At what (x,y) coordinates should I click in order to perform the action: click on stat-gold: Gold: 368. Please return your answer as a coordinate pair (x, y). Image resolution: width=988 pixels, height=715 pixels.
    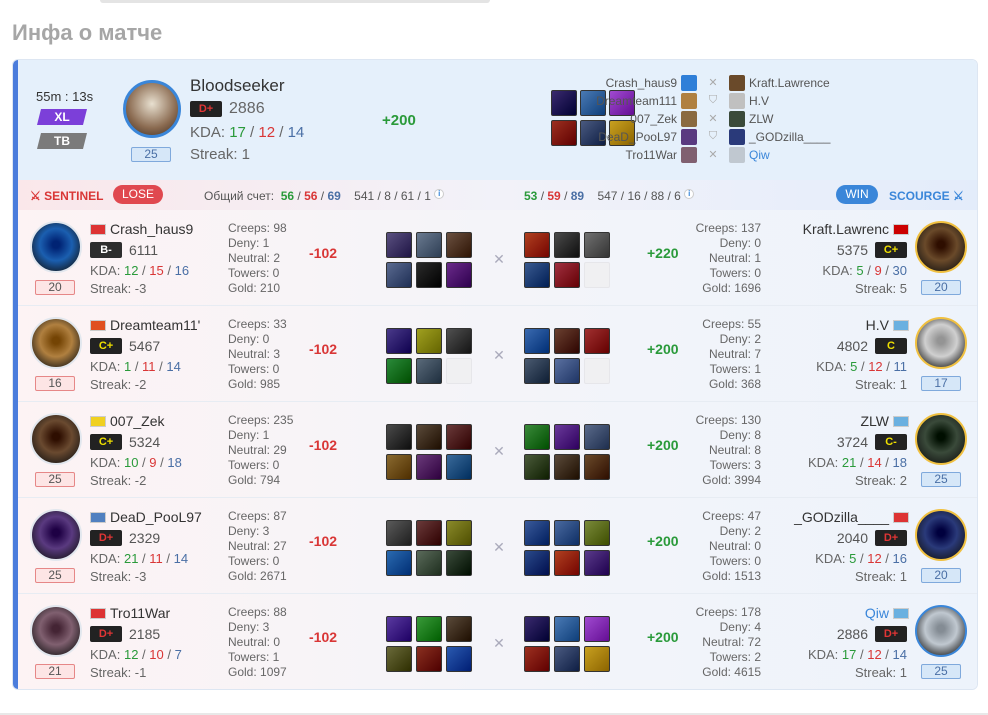
    Looking at the image, I should click on (734, 384).